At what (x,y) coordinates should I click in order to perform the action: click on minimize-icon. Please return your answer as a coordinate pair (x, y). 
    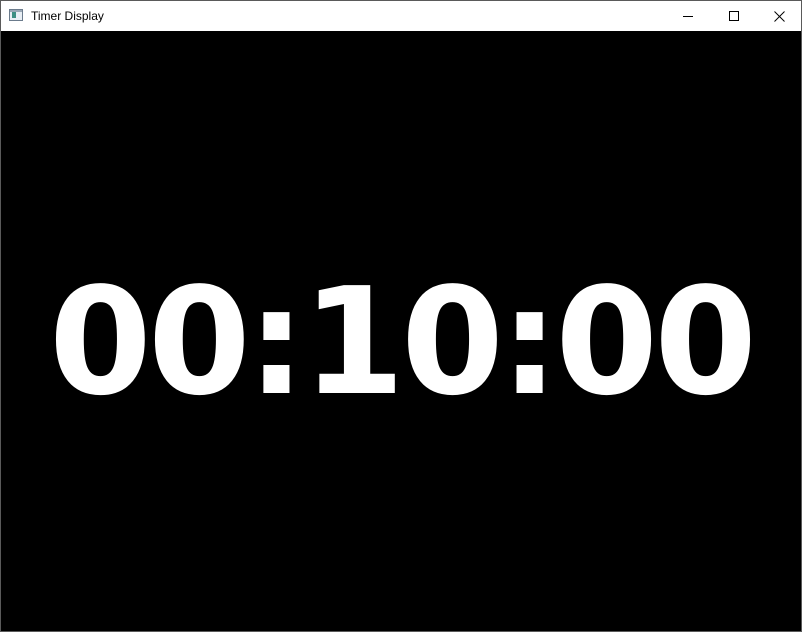
    Looking at the image, I should click on (688, 16).